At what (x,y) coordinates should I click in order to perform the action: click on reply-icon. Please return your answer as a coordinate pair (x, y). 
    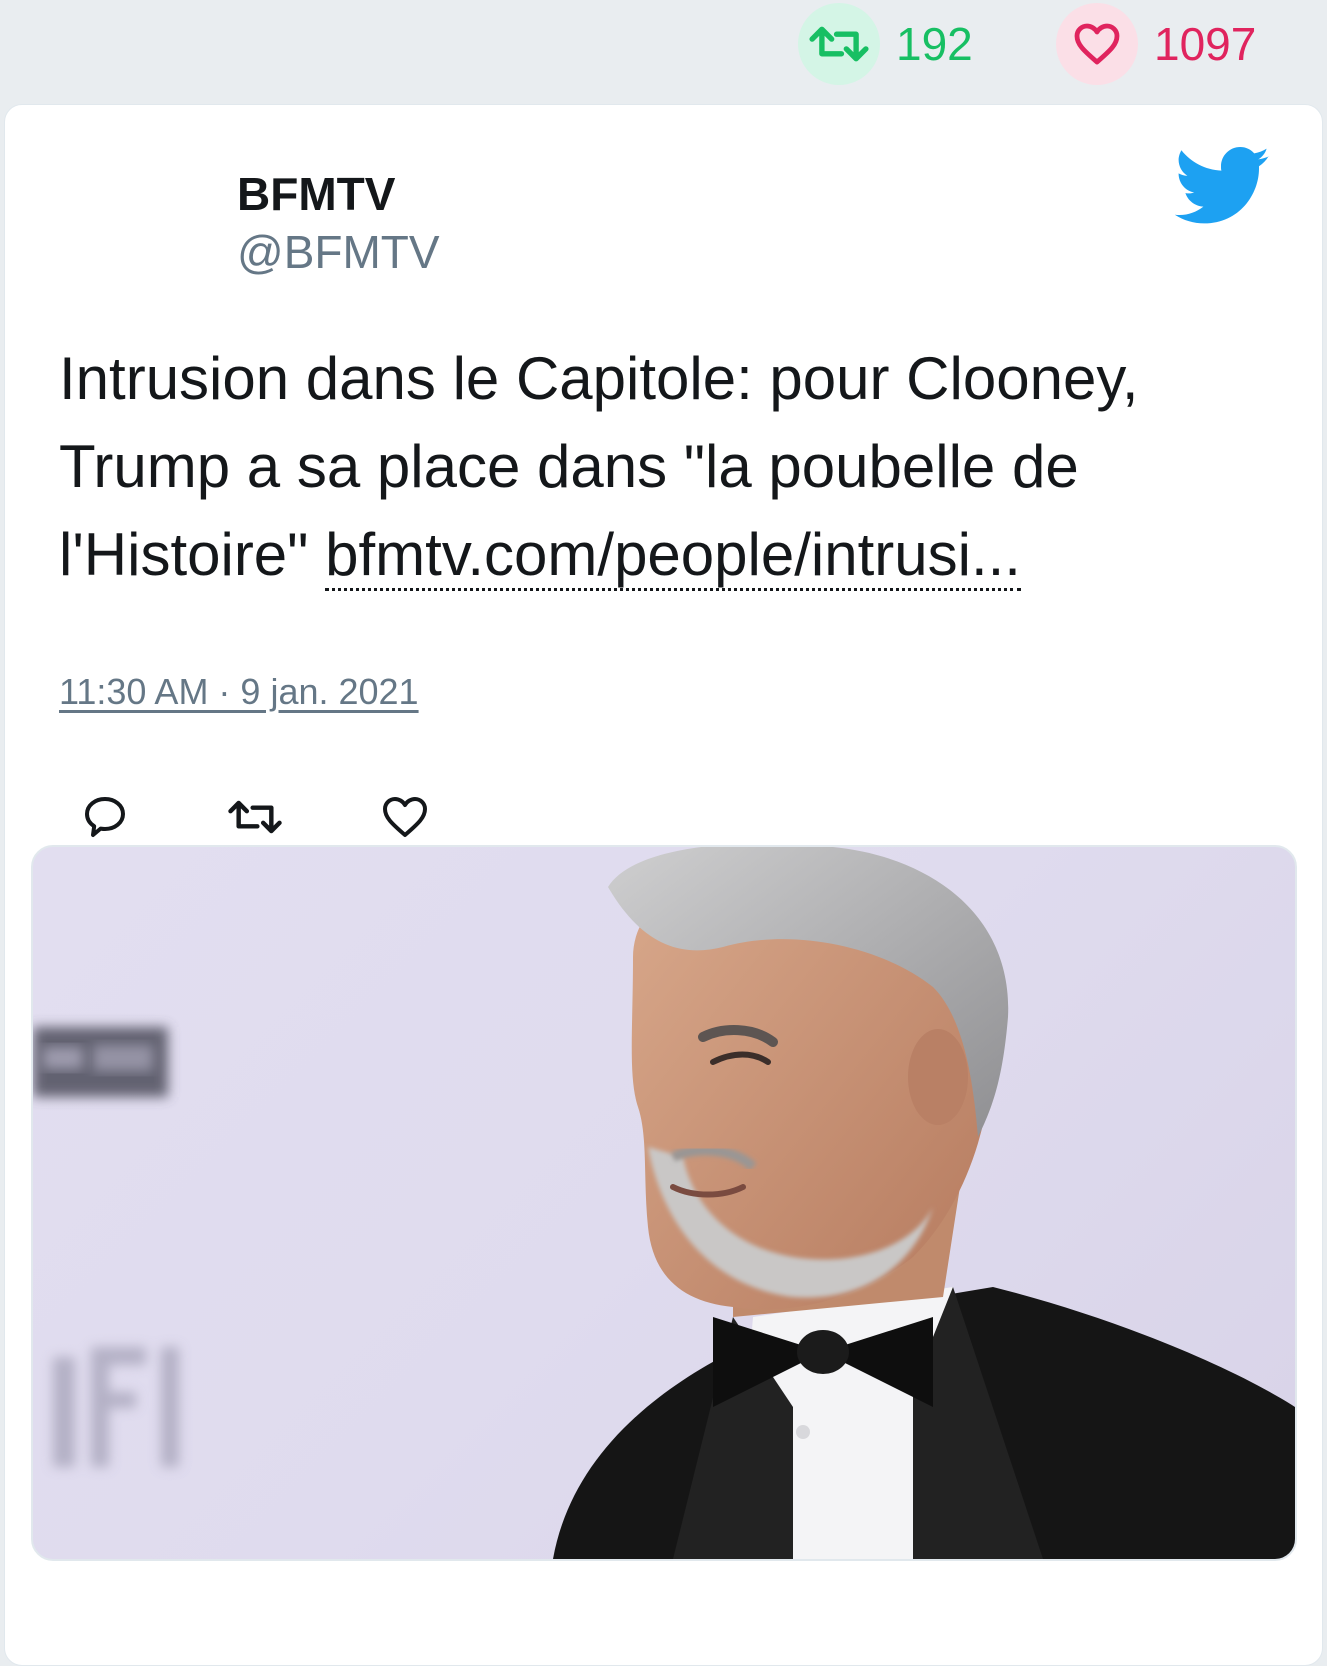
    Looking at the image, I should click on (105, 817).